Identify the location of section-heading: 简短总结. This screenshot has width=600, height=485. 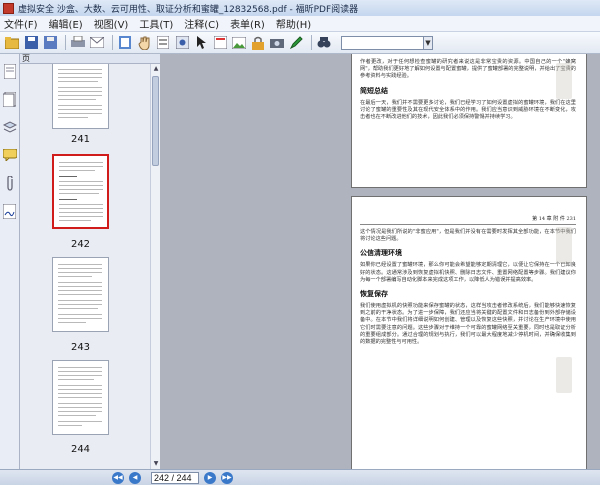
(374, 90).